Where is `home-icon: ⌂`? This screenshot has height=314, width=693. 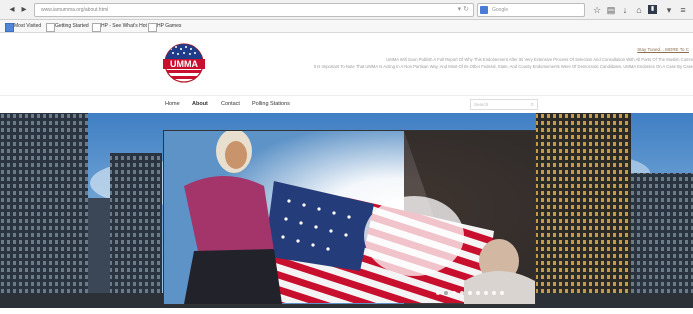
home-icon: ⌂ is located at coordinates (639, 10).